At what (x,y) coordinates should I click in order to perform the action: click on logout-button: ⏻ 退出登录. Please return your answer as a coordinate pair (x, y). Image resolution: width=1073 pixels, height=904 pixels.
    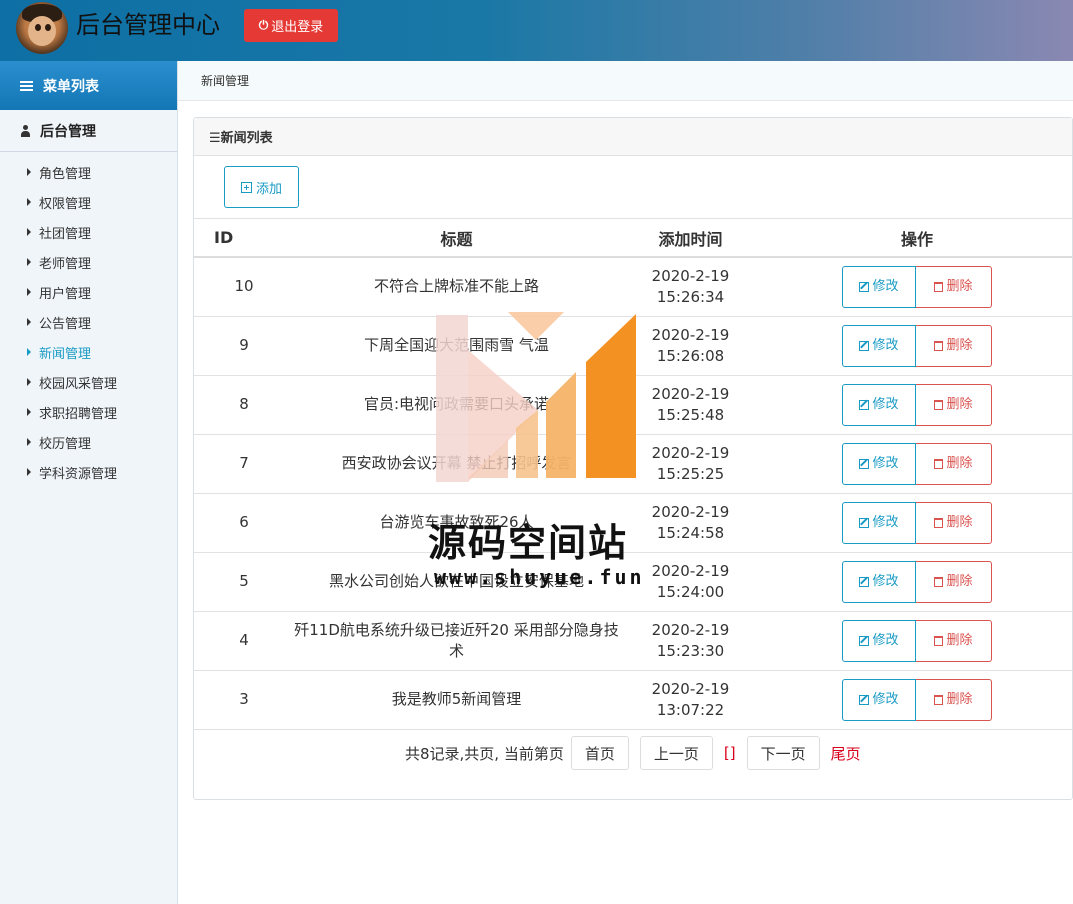
    Looking at the image, I should click on (291, 25).